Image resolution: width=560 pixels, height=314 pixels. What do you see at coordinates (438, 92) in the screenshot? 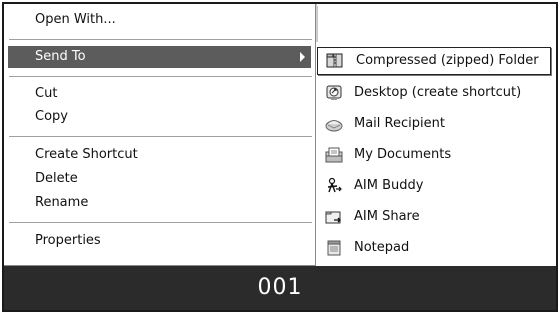
I see `submenu-item-label: Desktop (create shortcut)` at bounding box center [438, 92].